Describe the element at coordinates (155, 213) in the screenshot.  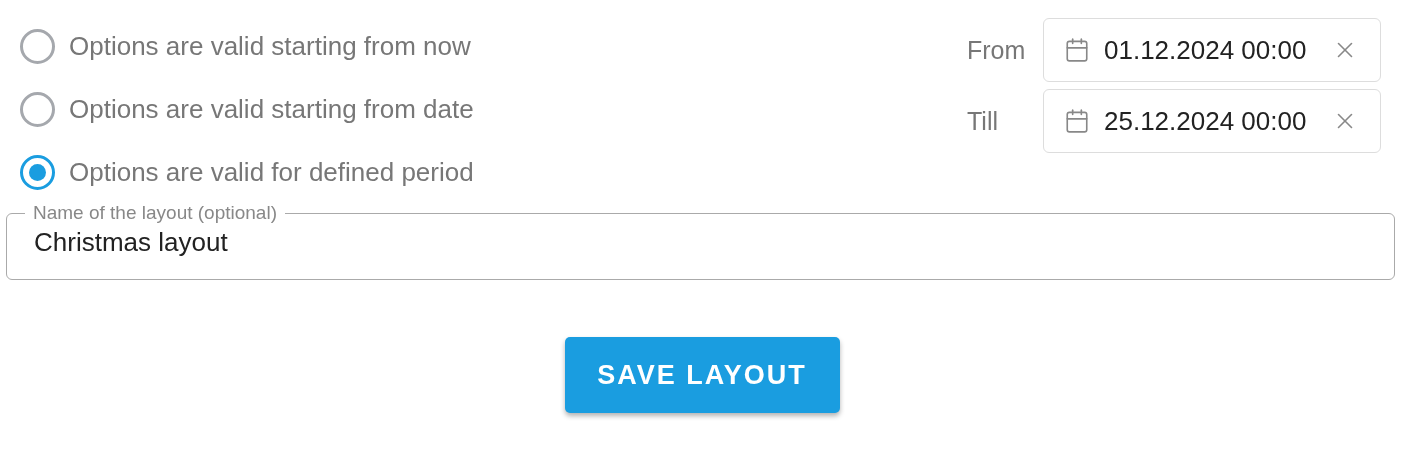
I see `field-label: Name of the layout (optional)` at that location.